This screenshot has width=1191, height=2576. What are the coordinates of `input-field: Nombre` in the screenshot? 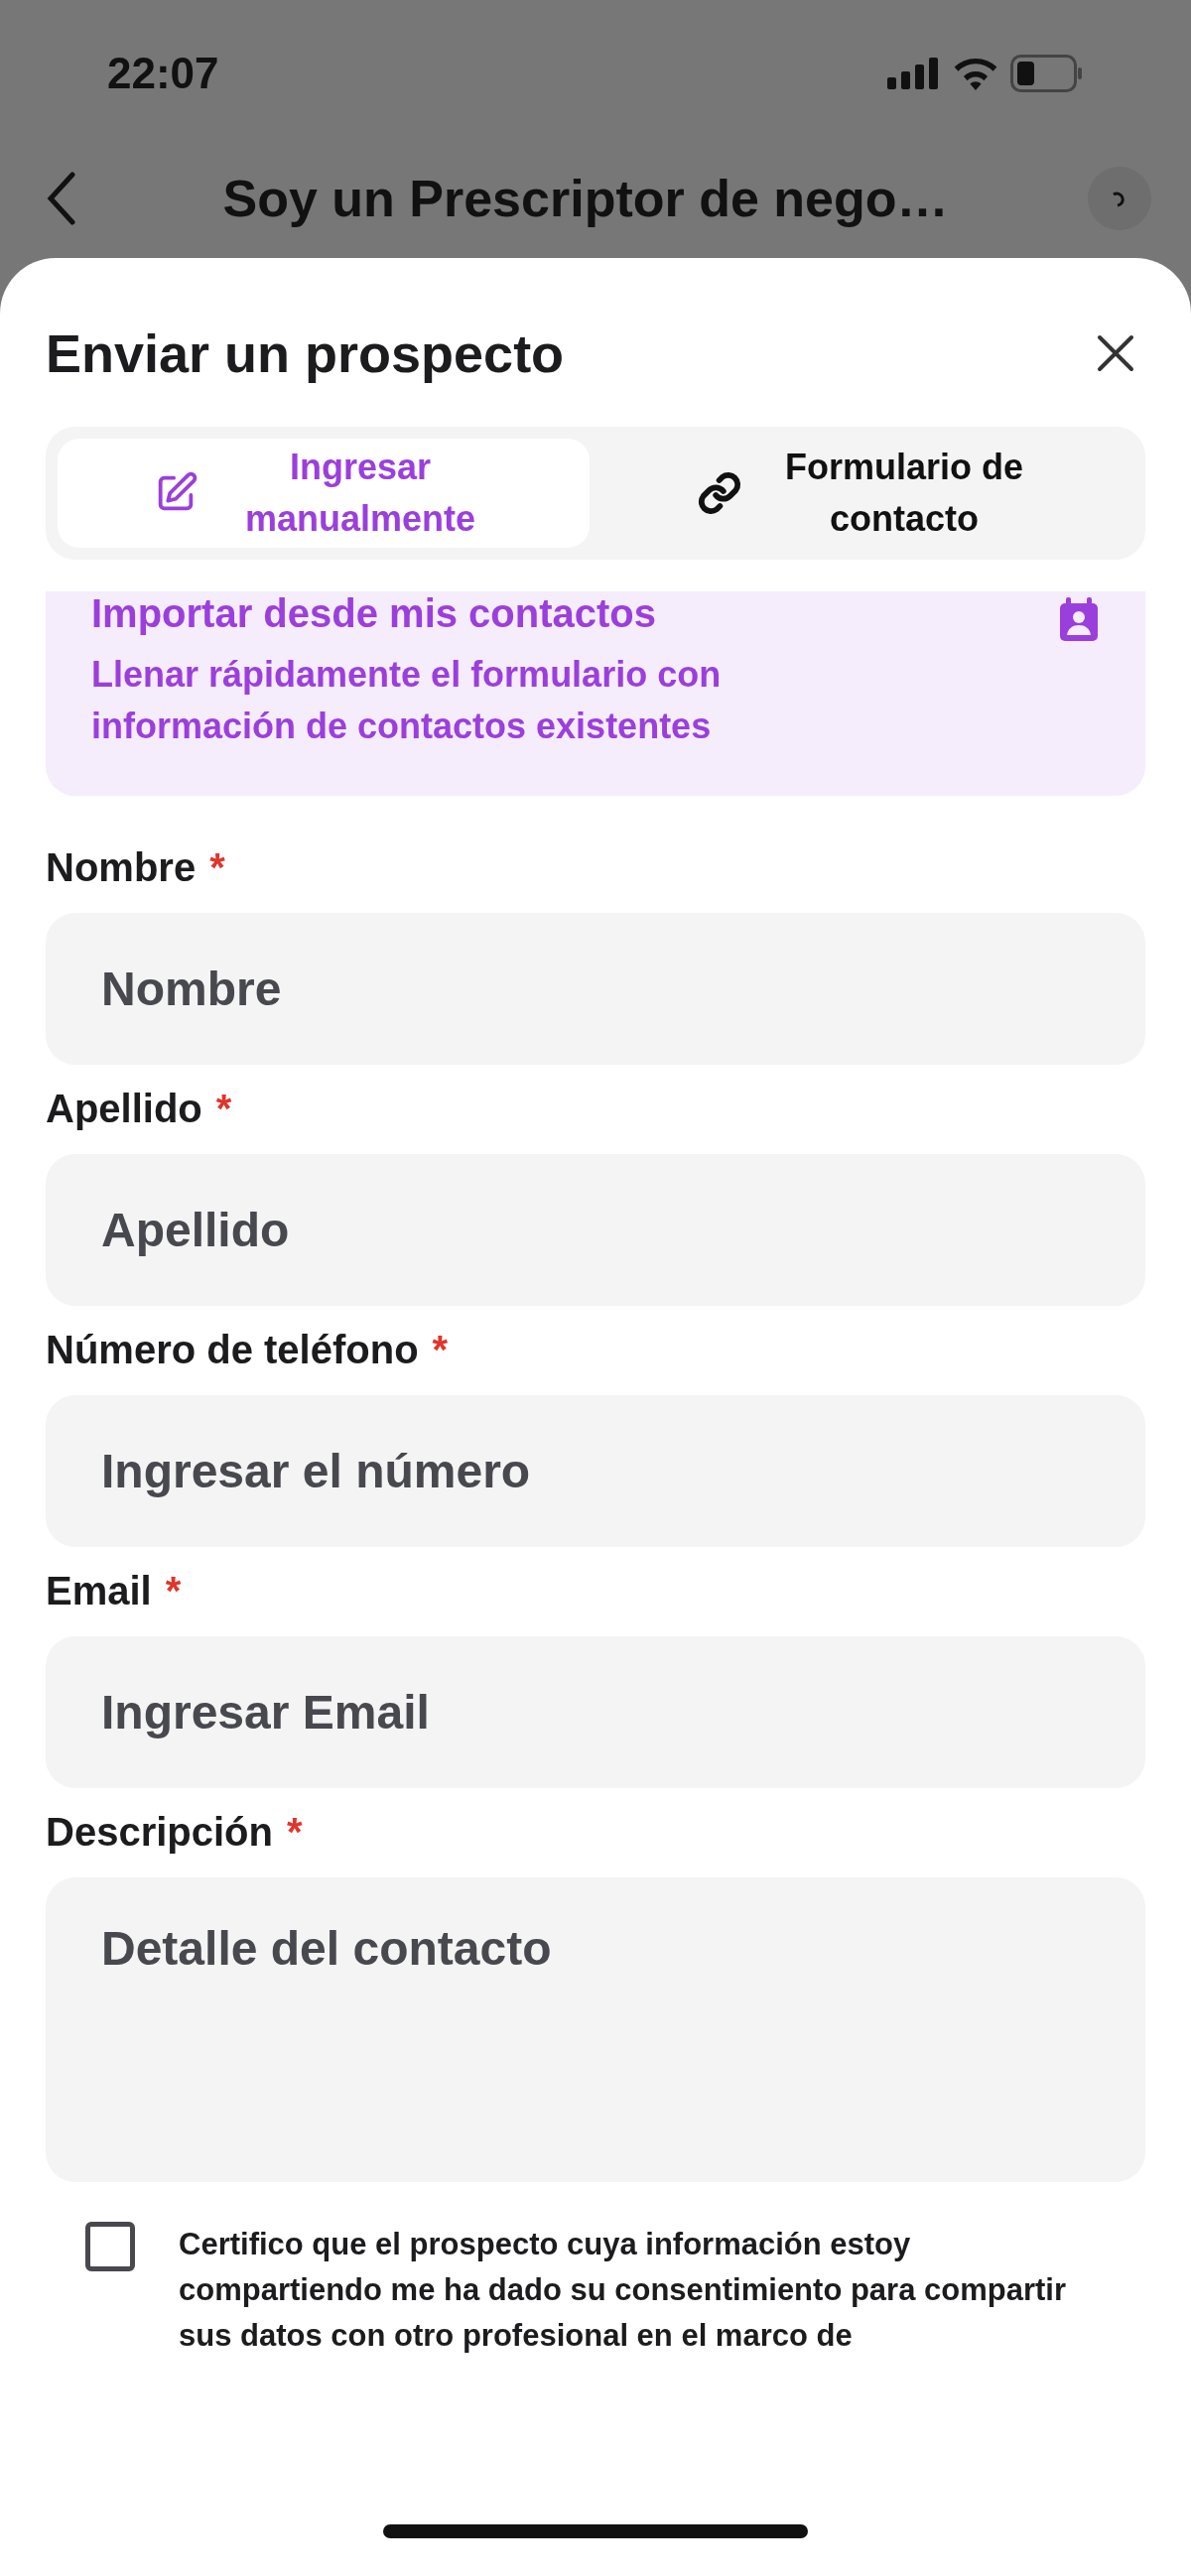 It's located at (595, 989).